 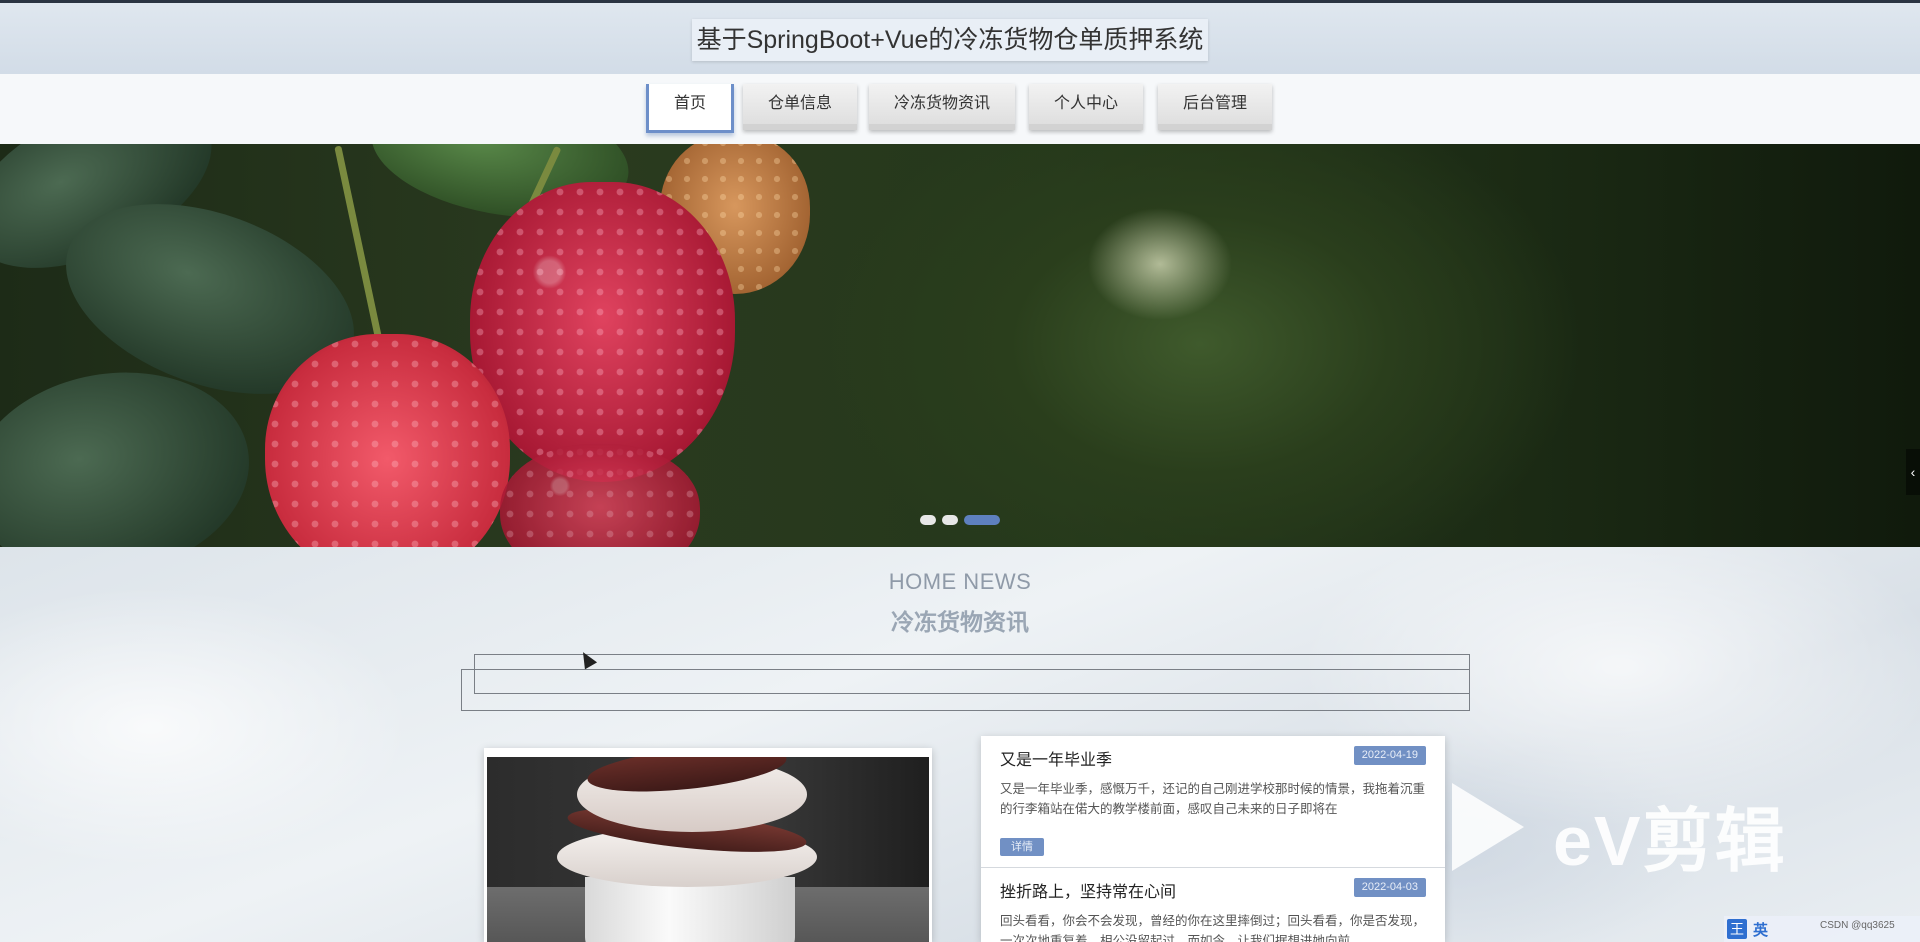 I want to click on play-logo-icon, so click(x=1488, y=827).